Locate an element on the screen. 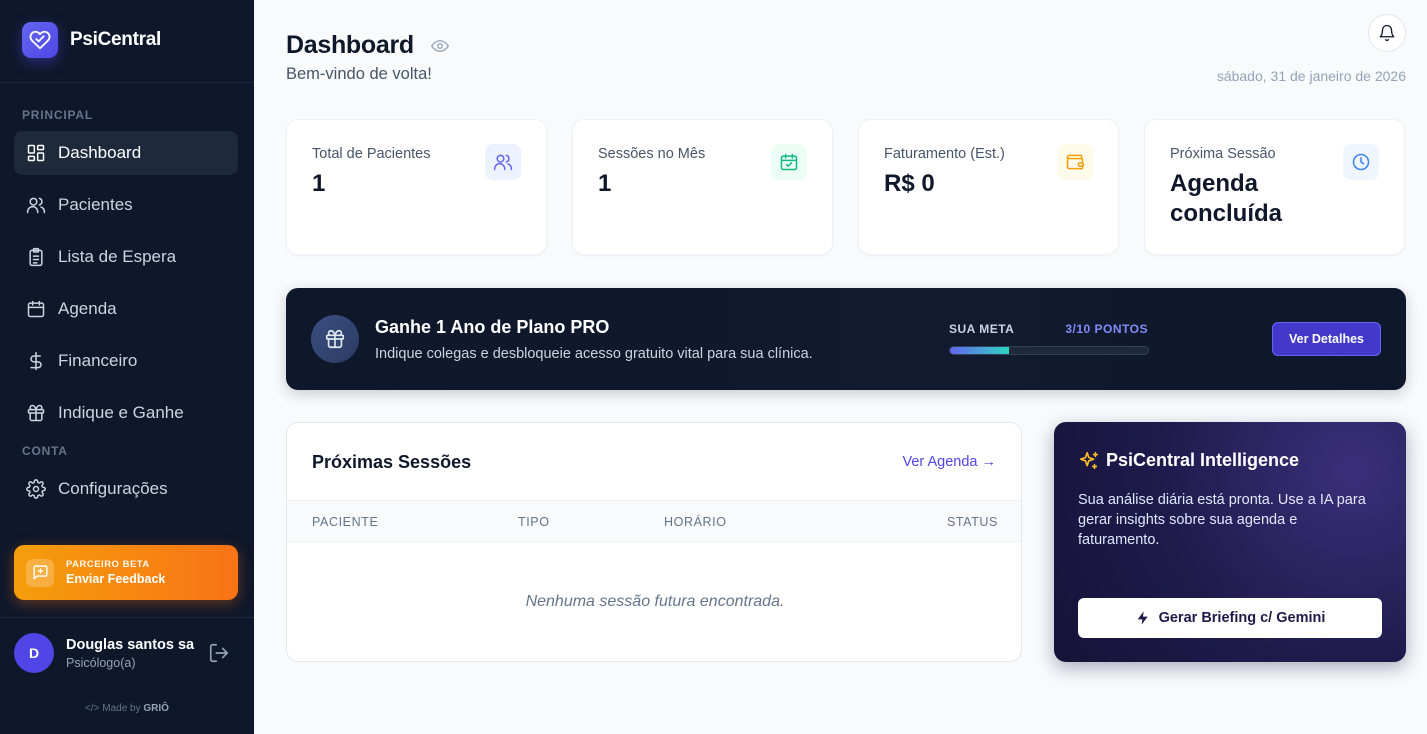 Image resolution: width=1427 pixels, height=734 pixels. sidebar-item-label: Agenda is located at coordinates (87, 308).